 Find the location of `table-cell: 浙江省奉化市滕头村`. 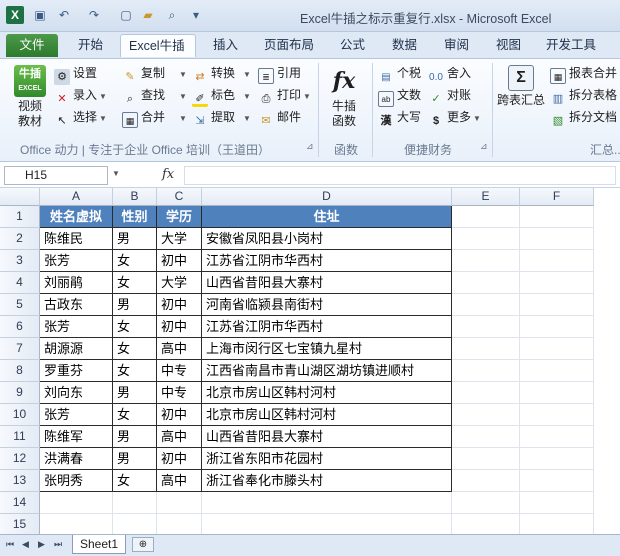

table-cell: 浙江省奉化市滕头村 is located at coordinates (327, 481).